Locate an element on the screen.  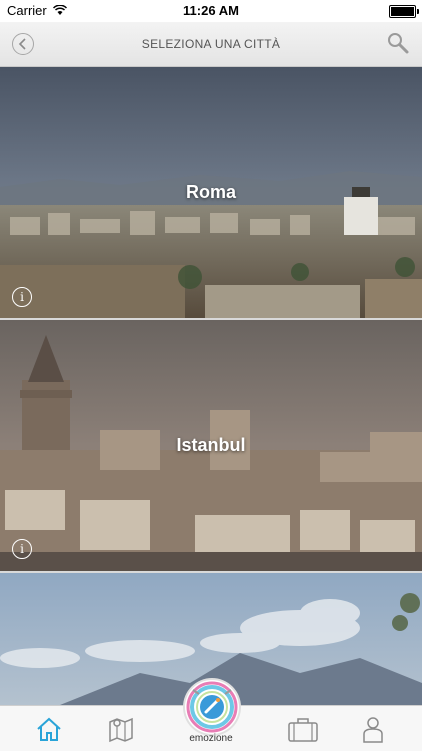
emozione-button is located at coordinates (212, 707).